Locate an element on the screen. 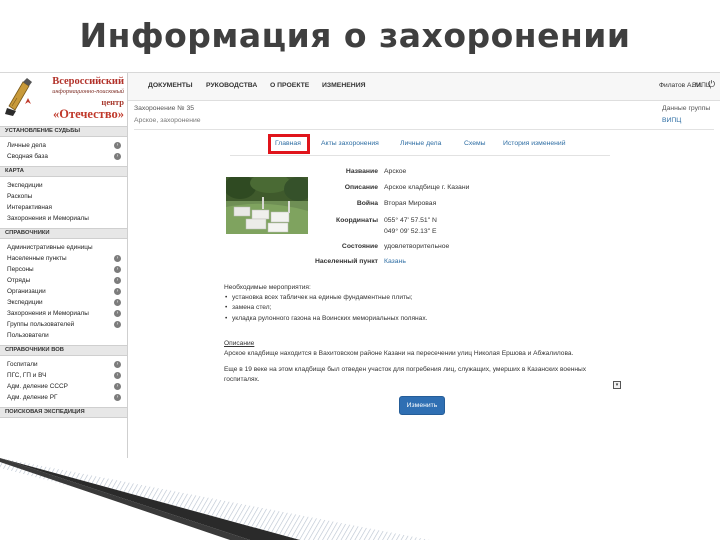 This screenshot has width=720, height=540. info-label-settlement: Населенный пункт is located at coordinates (346, 261).